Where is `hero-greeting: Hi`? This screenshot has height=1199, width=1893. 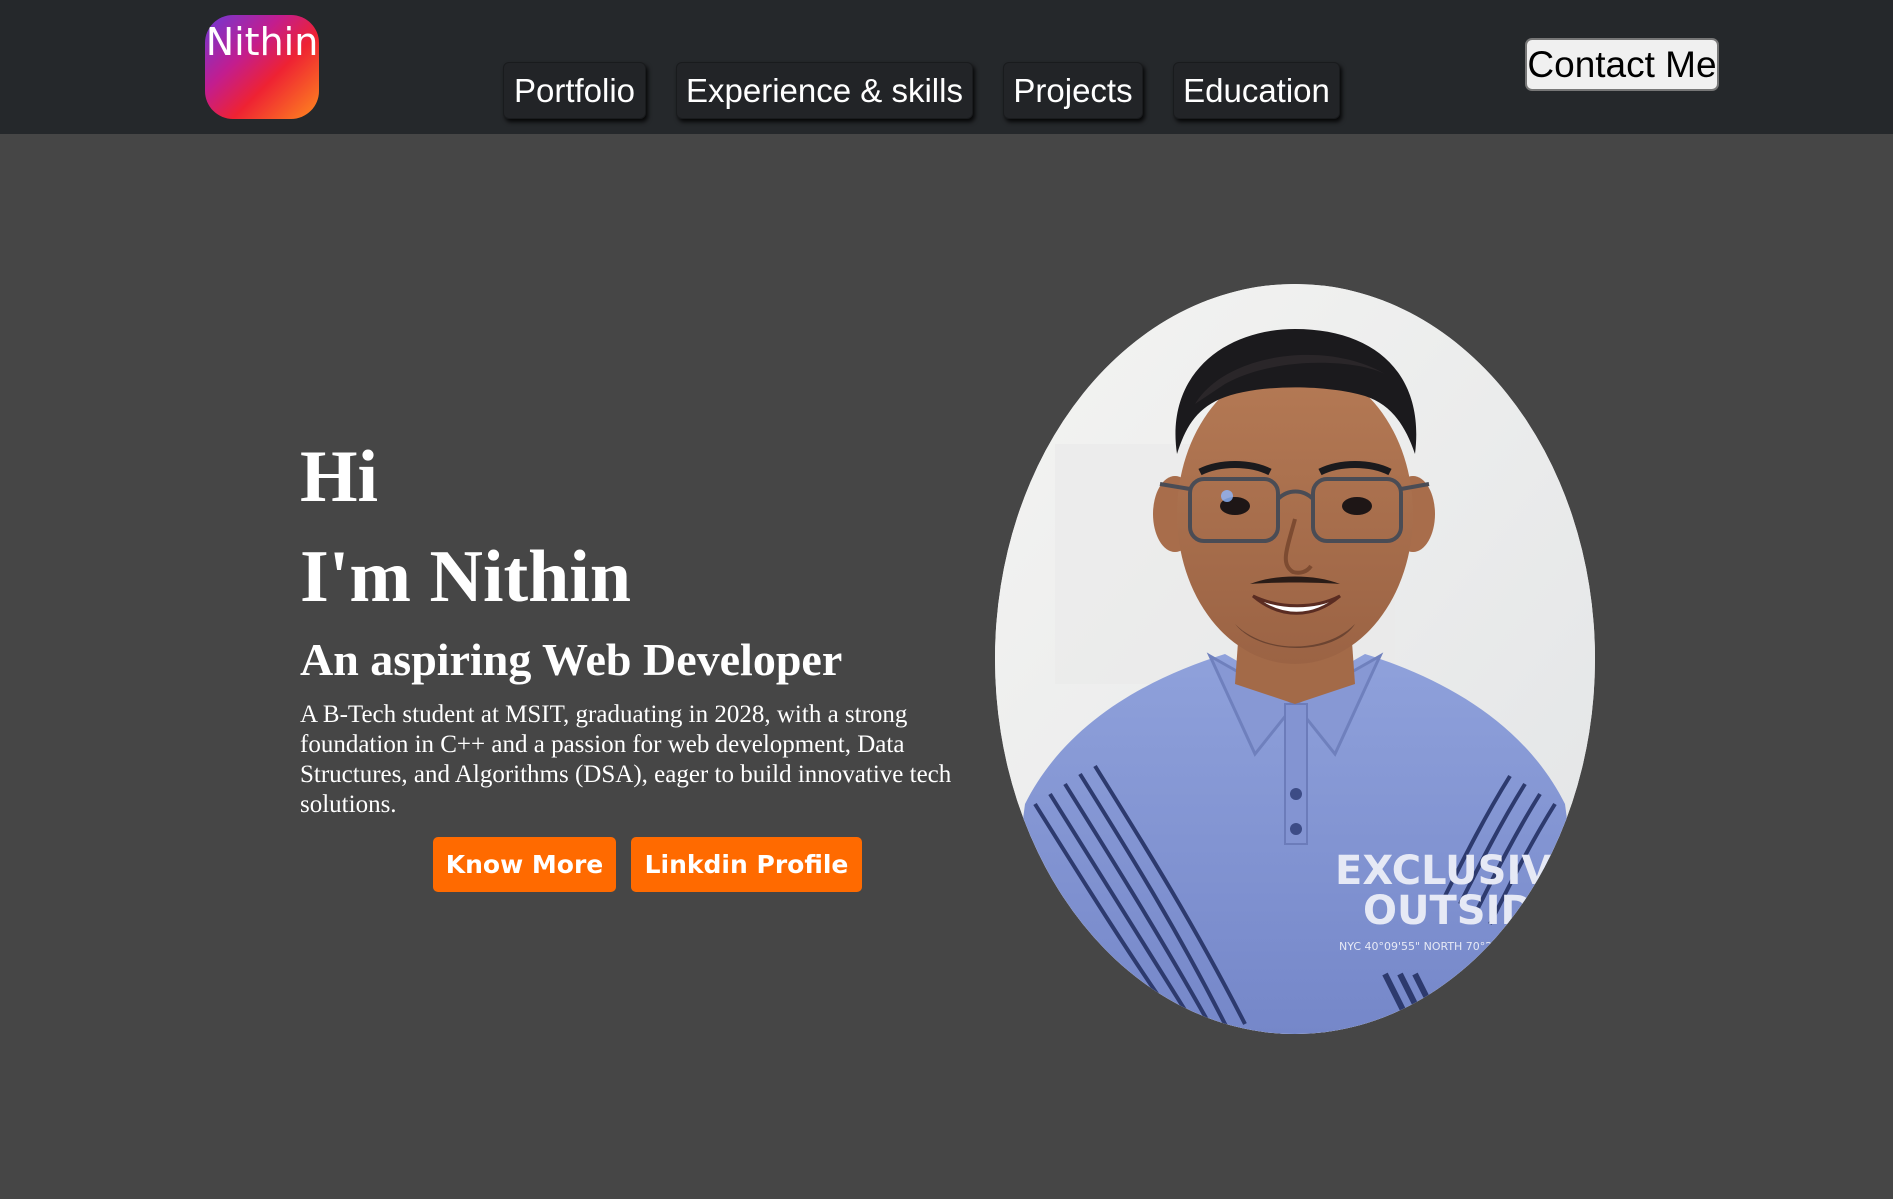
hero-greeting: Hi is located at coordinates (339, 477).